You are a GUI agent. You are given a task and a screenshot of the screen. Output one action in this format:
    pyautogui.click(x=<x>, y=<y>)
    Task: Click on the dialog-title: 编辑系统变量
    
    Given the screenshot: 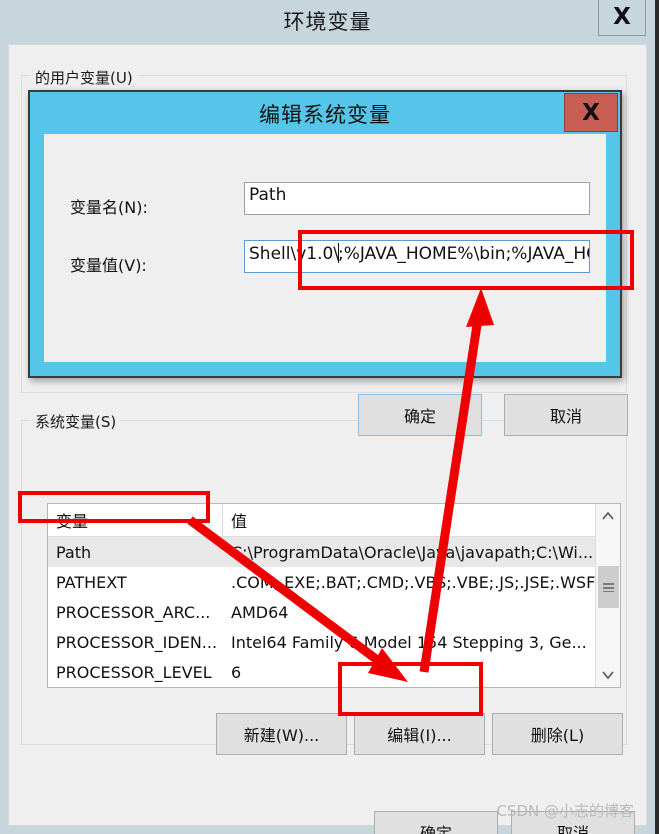 What is the action you would take?
    pyautogui.click(x=325, y=115)
    